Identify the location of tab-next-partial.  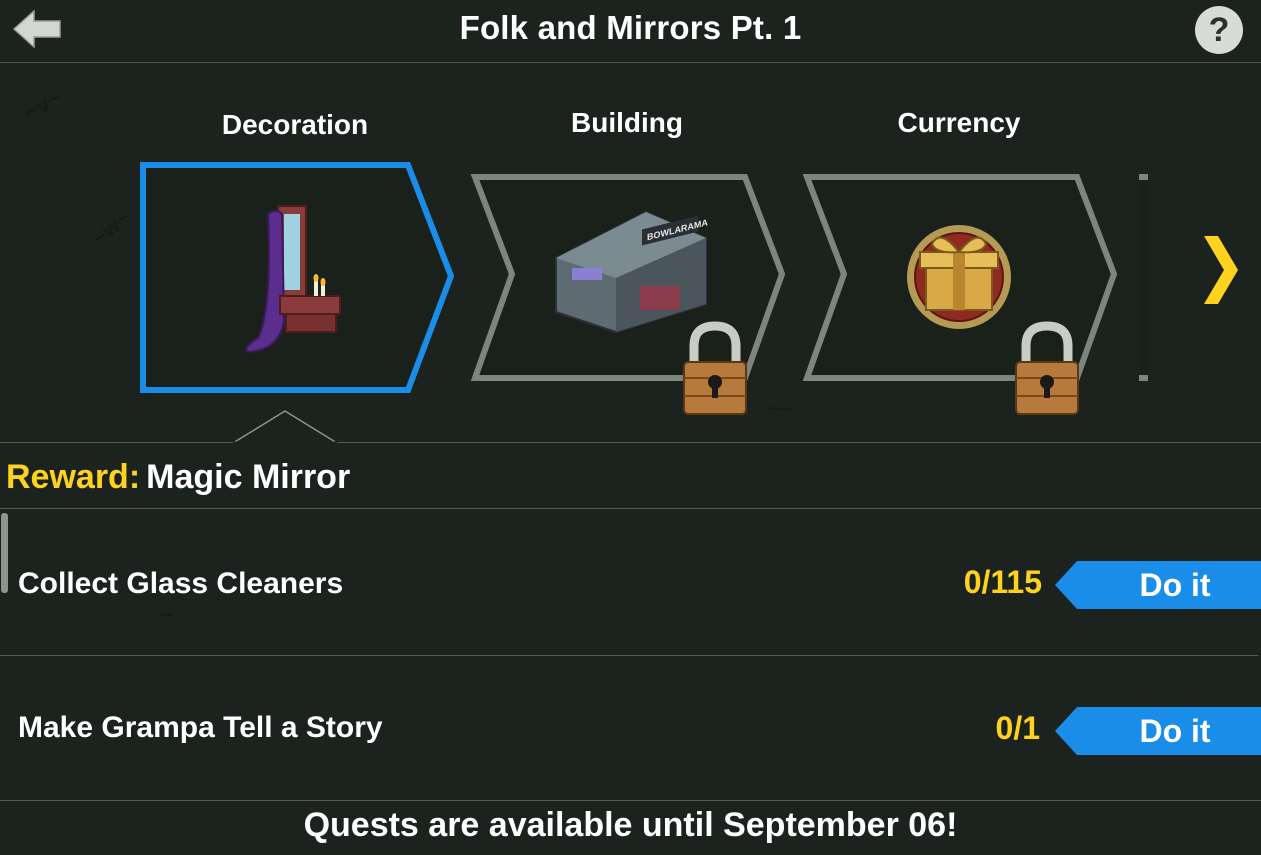
(1141, 278).